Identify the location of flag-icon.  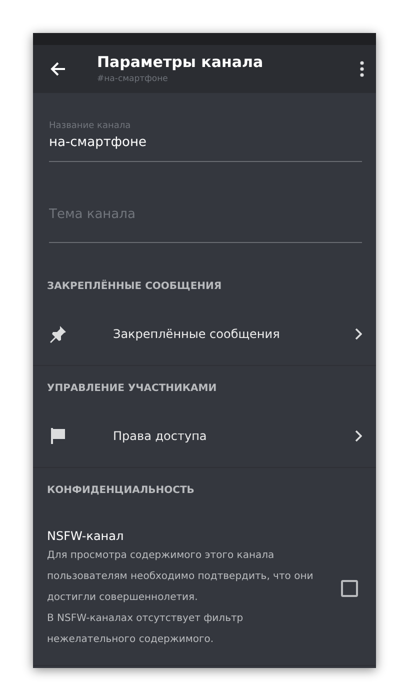
(58, 436).